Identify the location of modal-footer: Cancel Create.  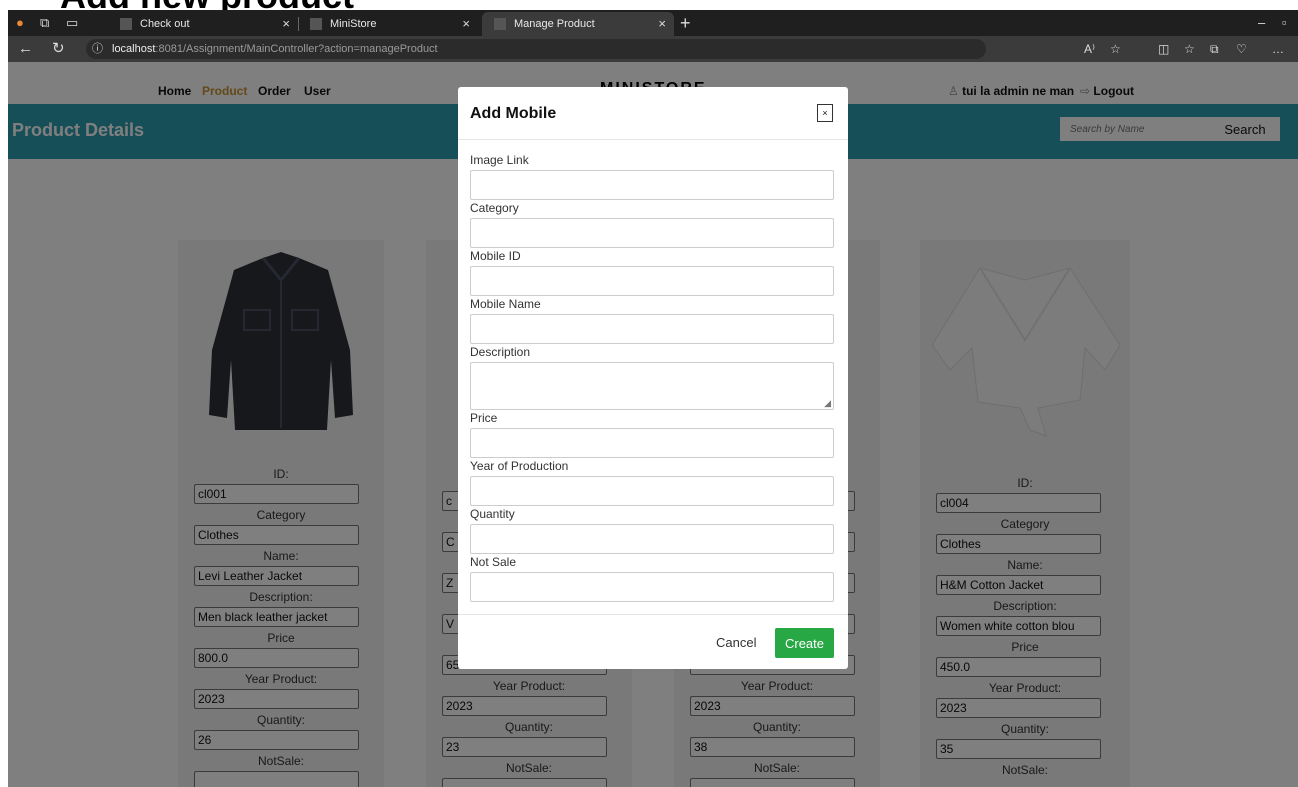
(653, 642).